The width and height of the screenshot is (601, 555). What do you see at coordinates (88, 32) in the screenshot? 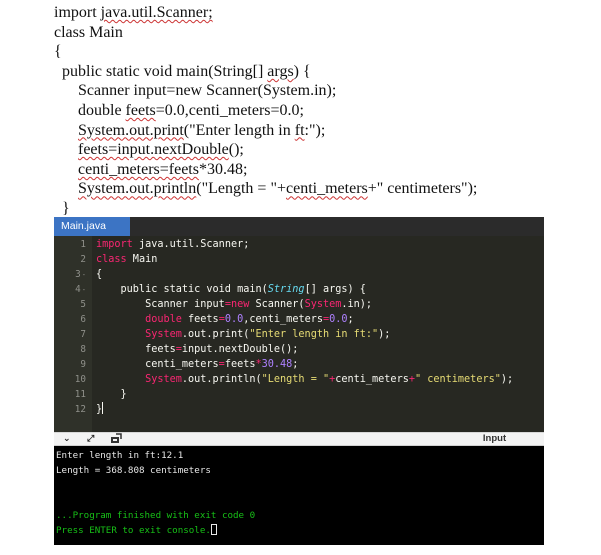
I see `doc-line-2: class Main` at bounding box center [88, 32].